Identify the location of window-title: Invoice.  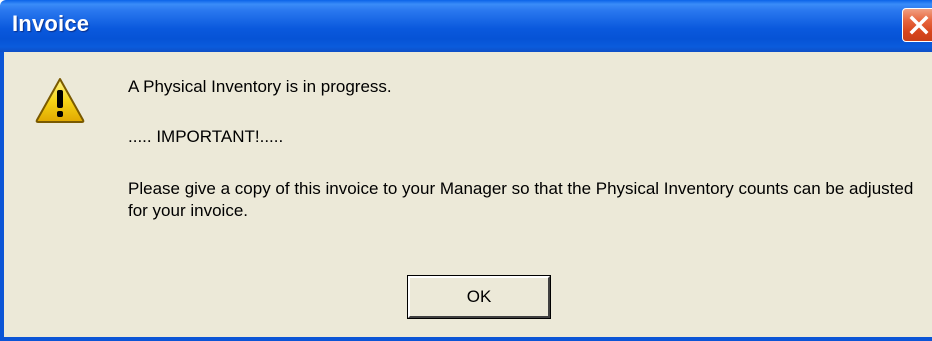
(51, 23).